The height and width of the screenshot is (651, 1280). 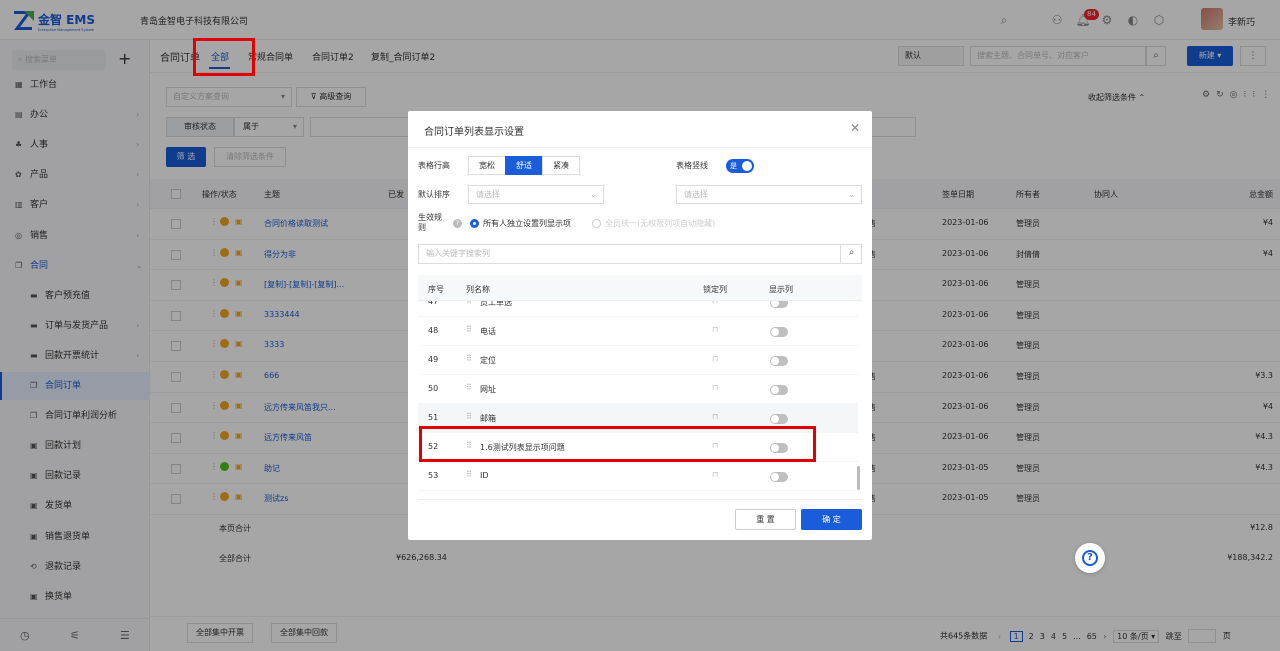 What do you see at coordinates (527, 223) in the screenshot?
I see `rule-independent-label: 所有人独立设置列显示项` at bounding box center [527, 223].